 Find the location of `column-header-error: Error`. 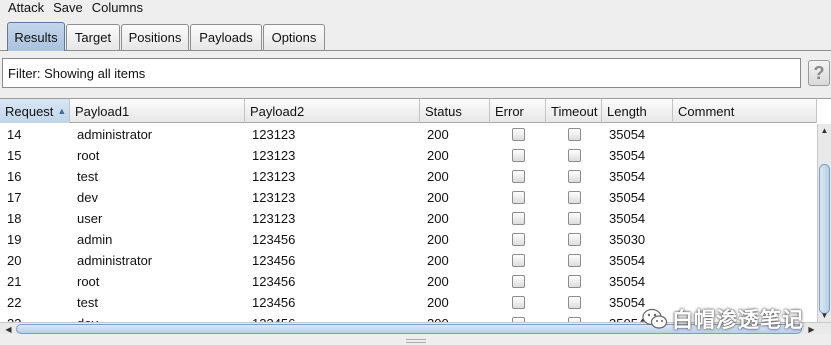

column-header-error: Error is located at coordinates (518, 111).